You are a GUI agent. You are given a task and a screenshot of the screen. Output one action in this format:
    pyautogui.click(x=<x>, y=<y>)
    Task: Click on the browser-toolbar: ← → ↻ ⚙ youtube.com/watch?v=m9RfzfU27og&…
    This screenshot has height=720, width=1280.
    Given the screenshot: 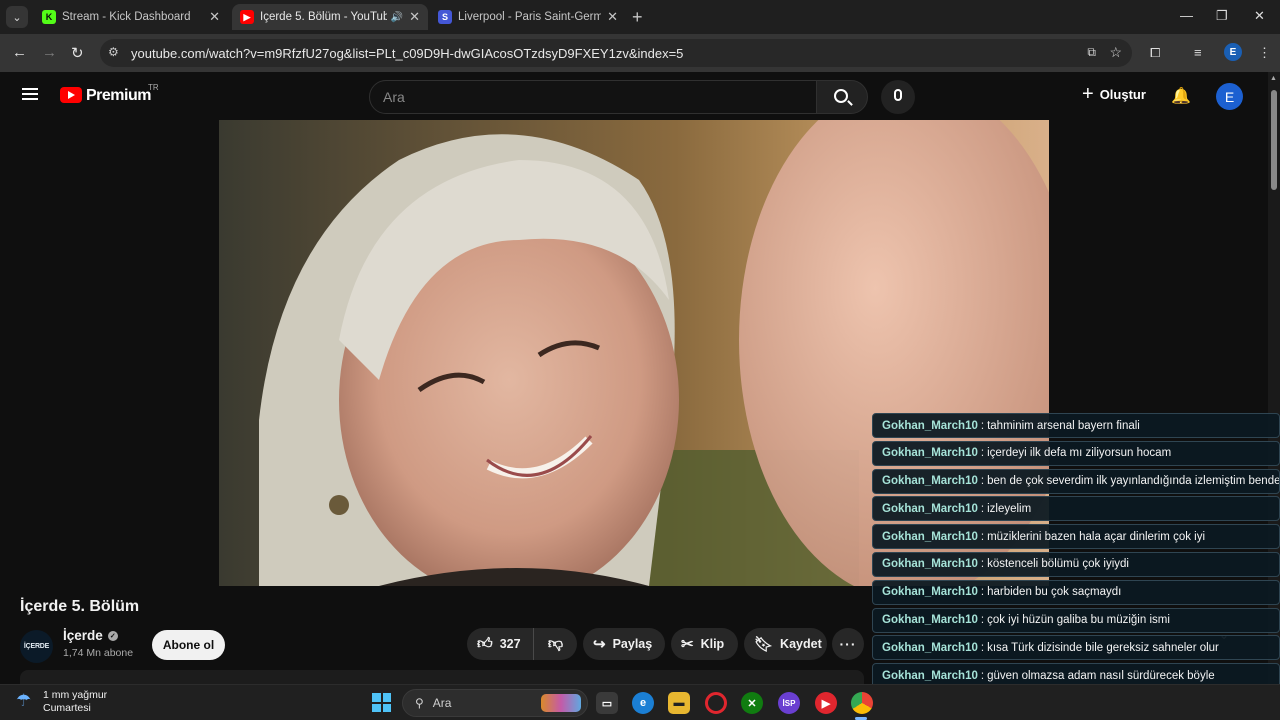 What is the action you would take?
    pyautogui.click(x=640, y=53)
    